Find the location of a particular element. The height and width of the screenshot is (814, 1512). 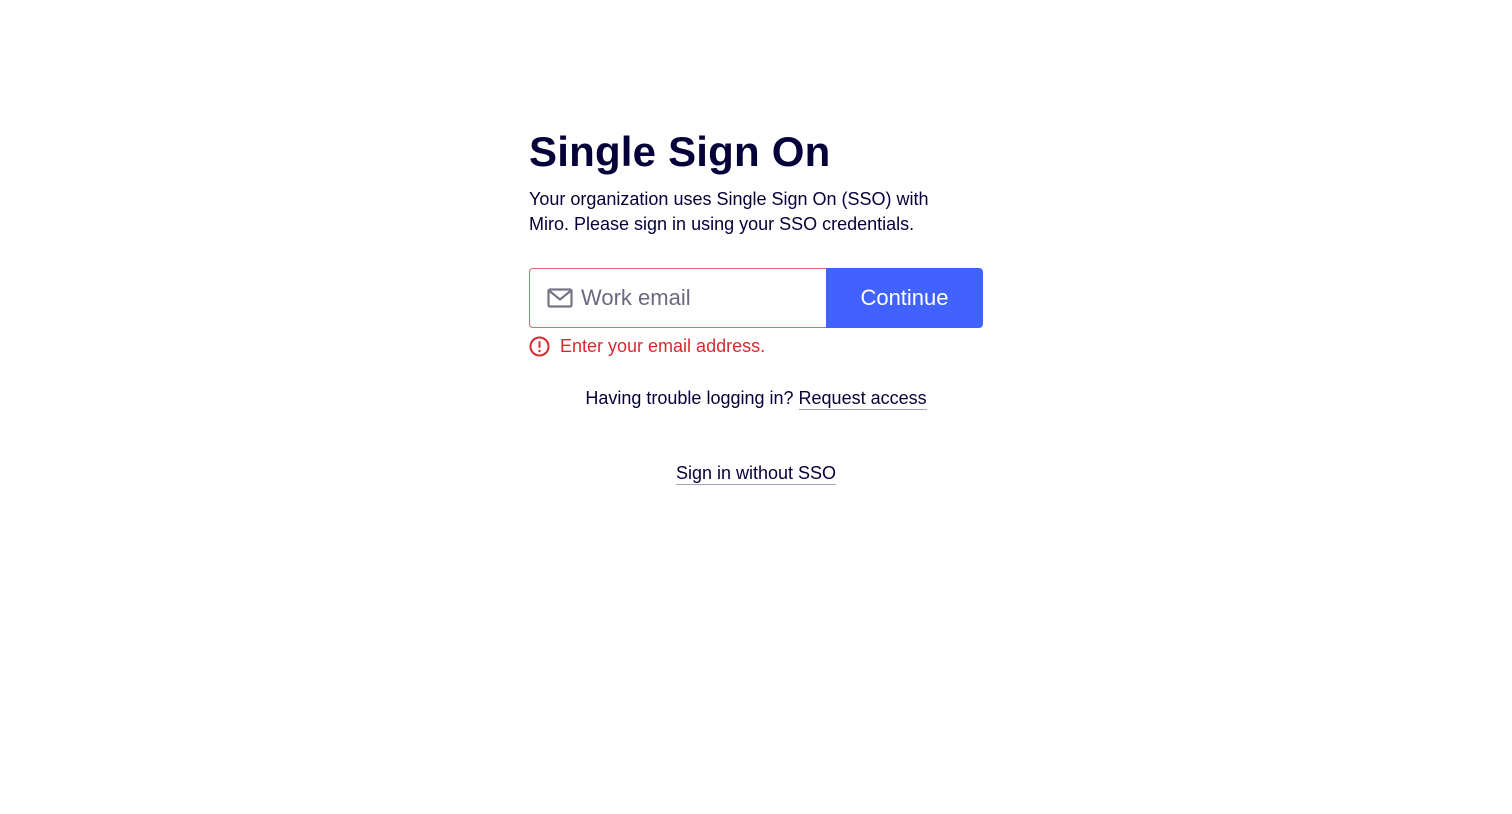

sign-in-without-sso-link: Sign in without SSO is located at coordinates (756, 474).